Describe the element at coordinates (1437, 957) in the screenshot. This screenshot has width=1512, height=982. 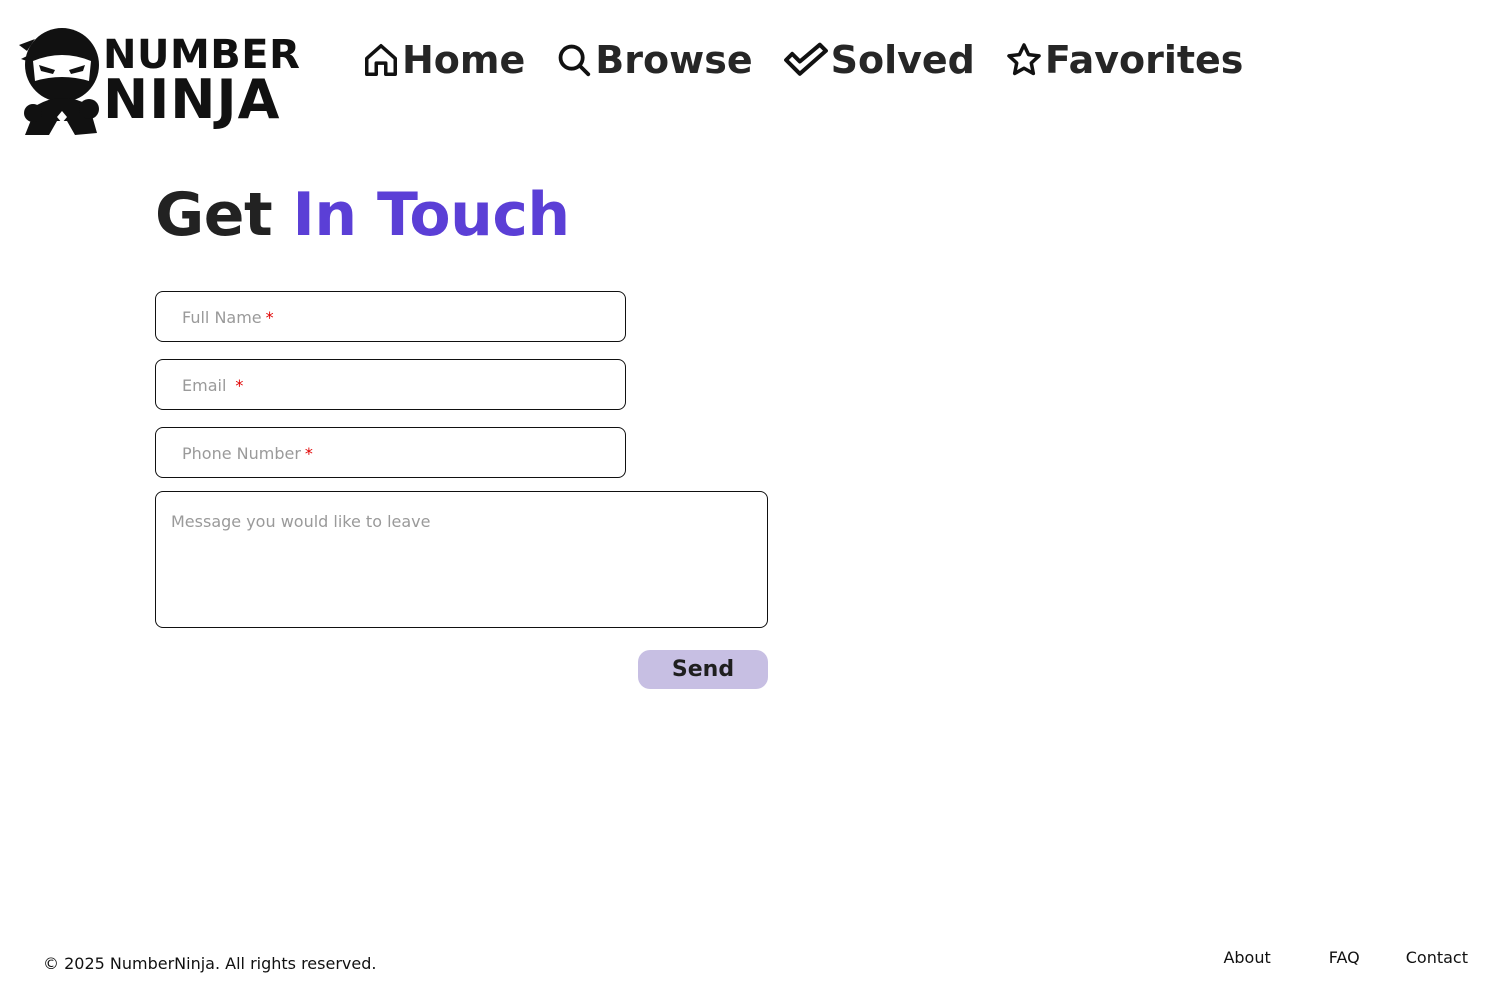
I see `footer-link-contact: Contact` at that location.